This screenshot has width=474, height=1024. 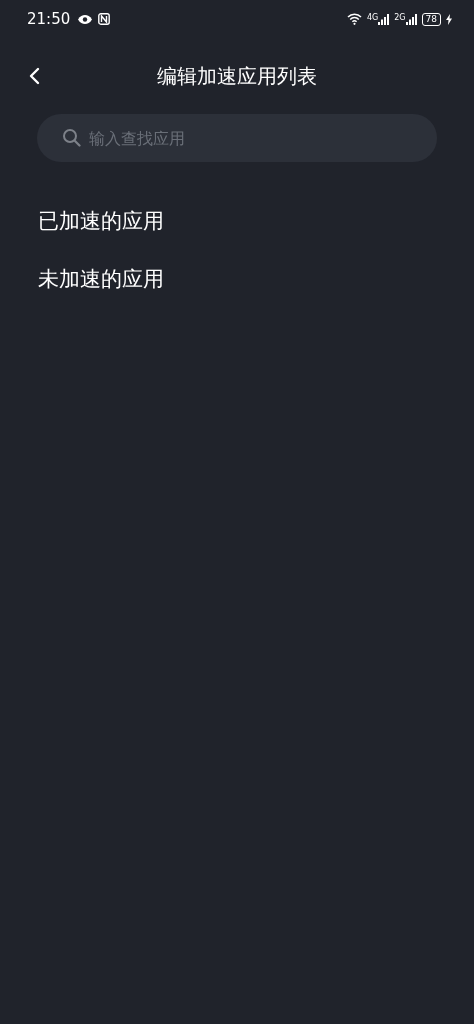 What do you see at coordinates (85, 19) in the screenshot?
I see `eye-icon` at bounding box center [85, 19].